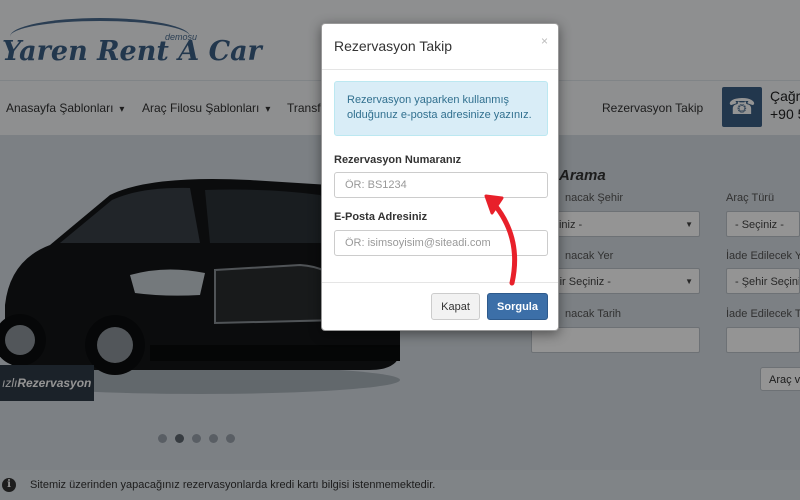  I want to click on modal-footer: Kapat Sorgula, so click(440, 307).